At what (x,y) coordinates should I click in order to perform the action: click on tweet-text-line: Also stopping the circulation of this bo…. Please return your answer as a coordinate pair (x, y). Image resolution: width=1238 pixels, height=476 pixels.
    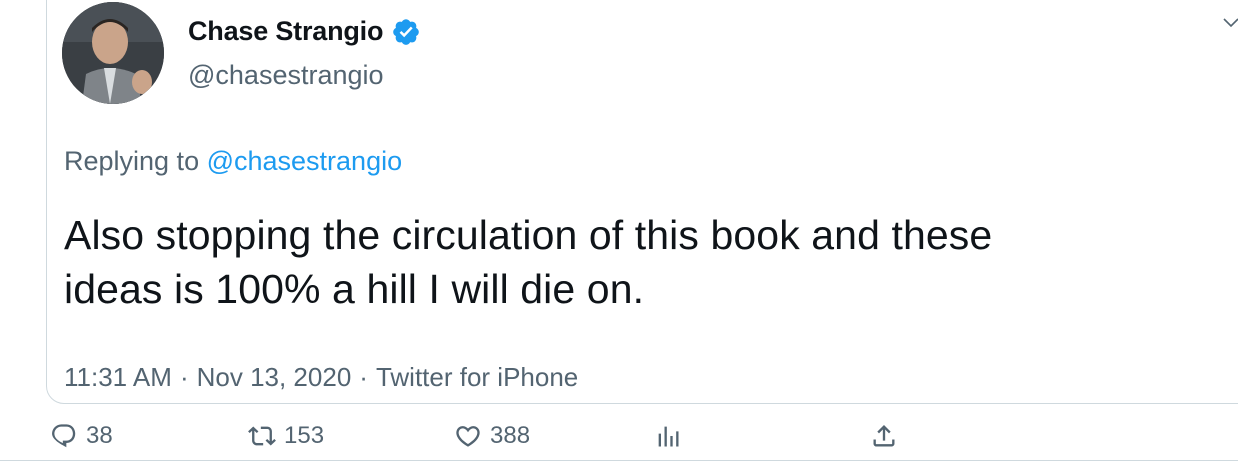
    Looking at the image, I should click on (528, 235).